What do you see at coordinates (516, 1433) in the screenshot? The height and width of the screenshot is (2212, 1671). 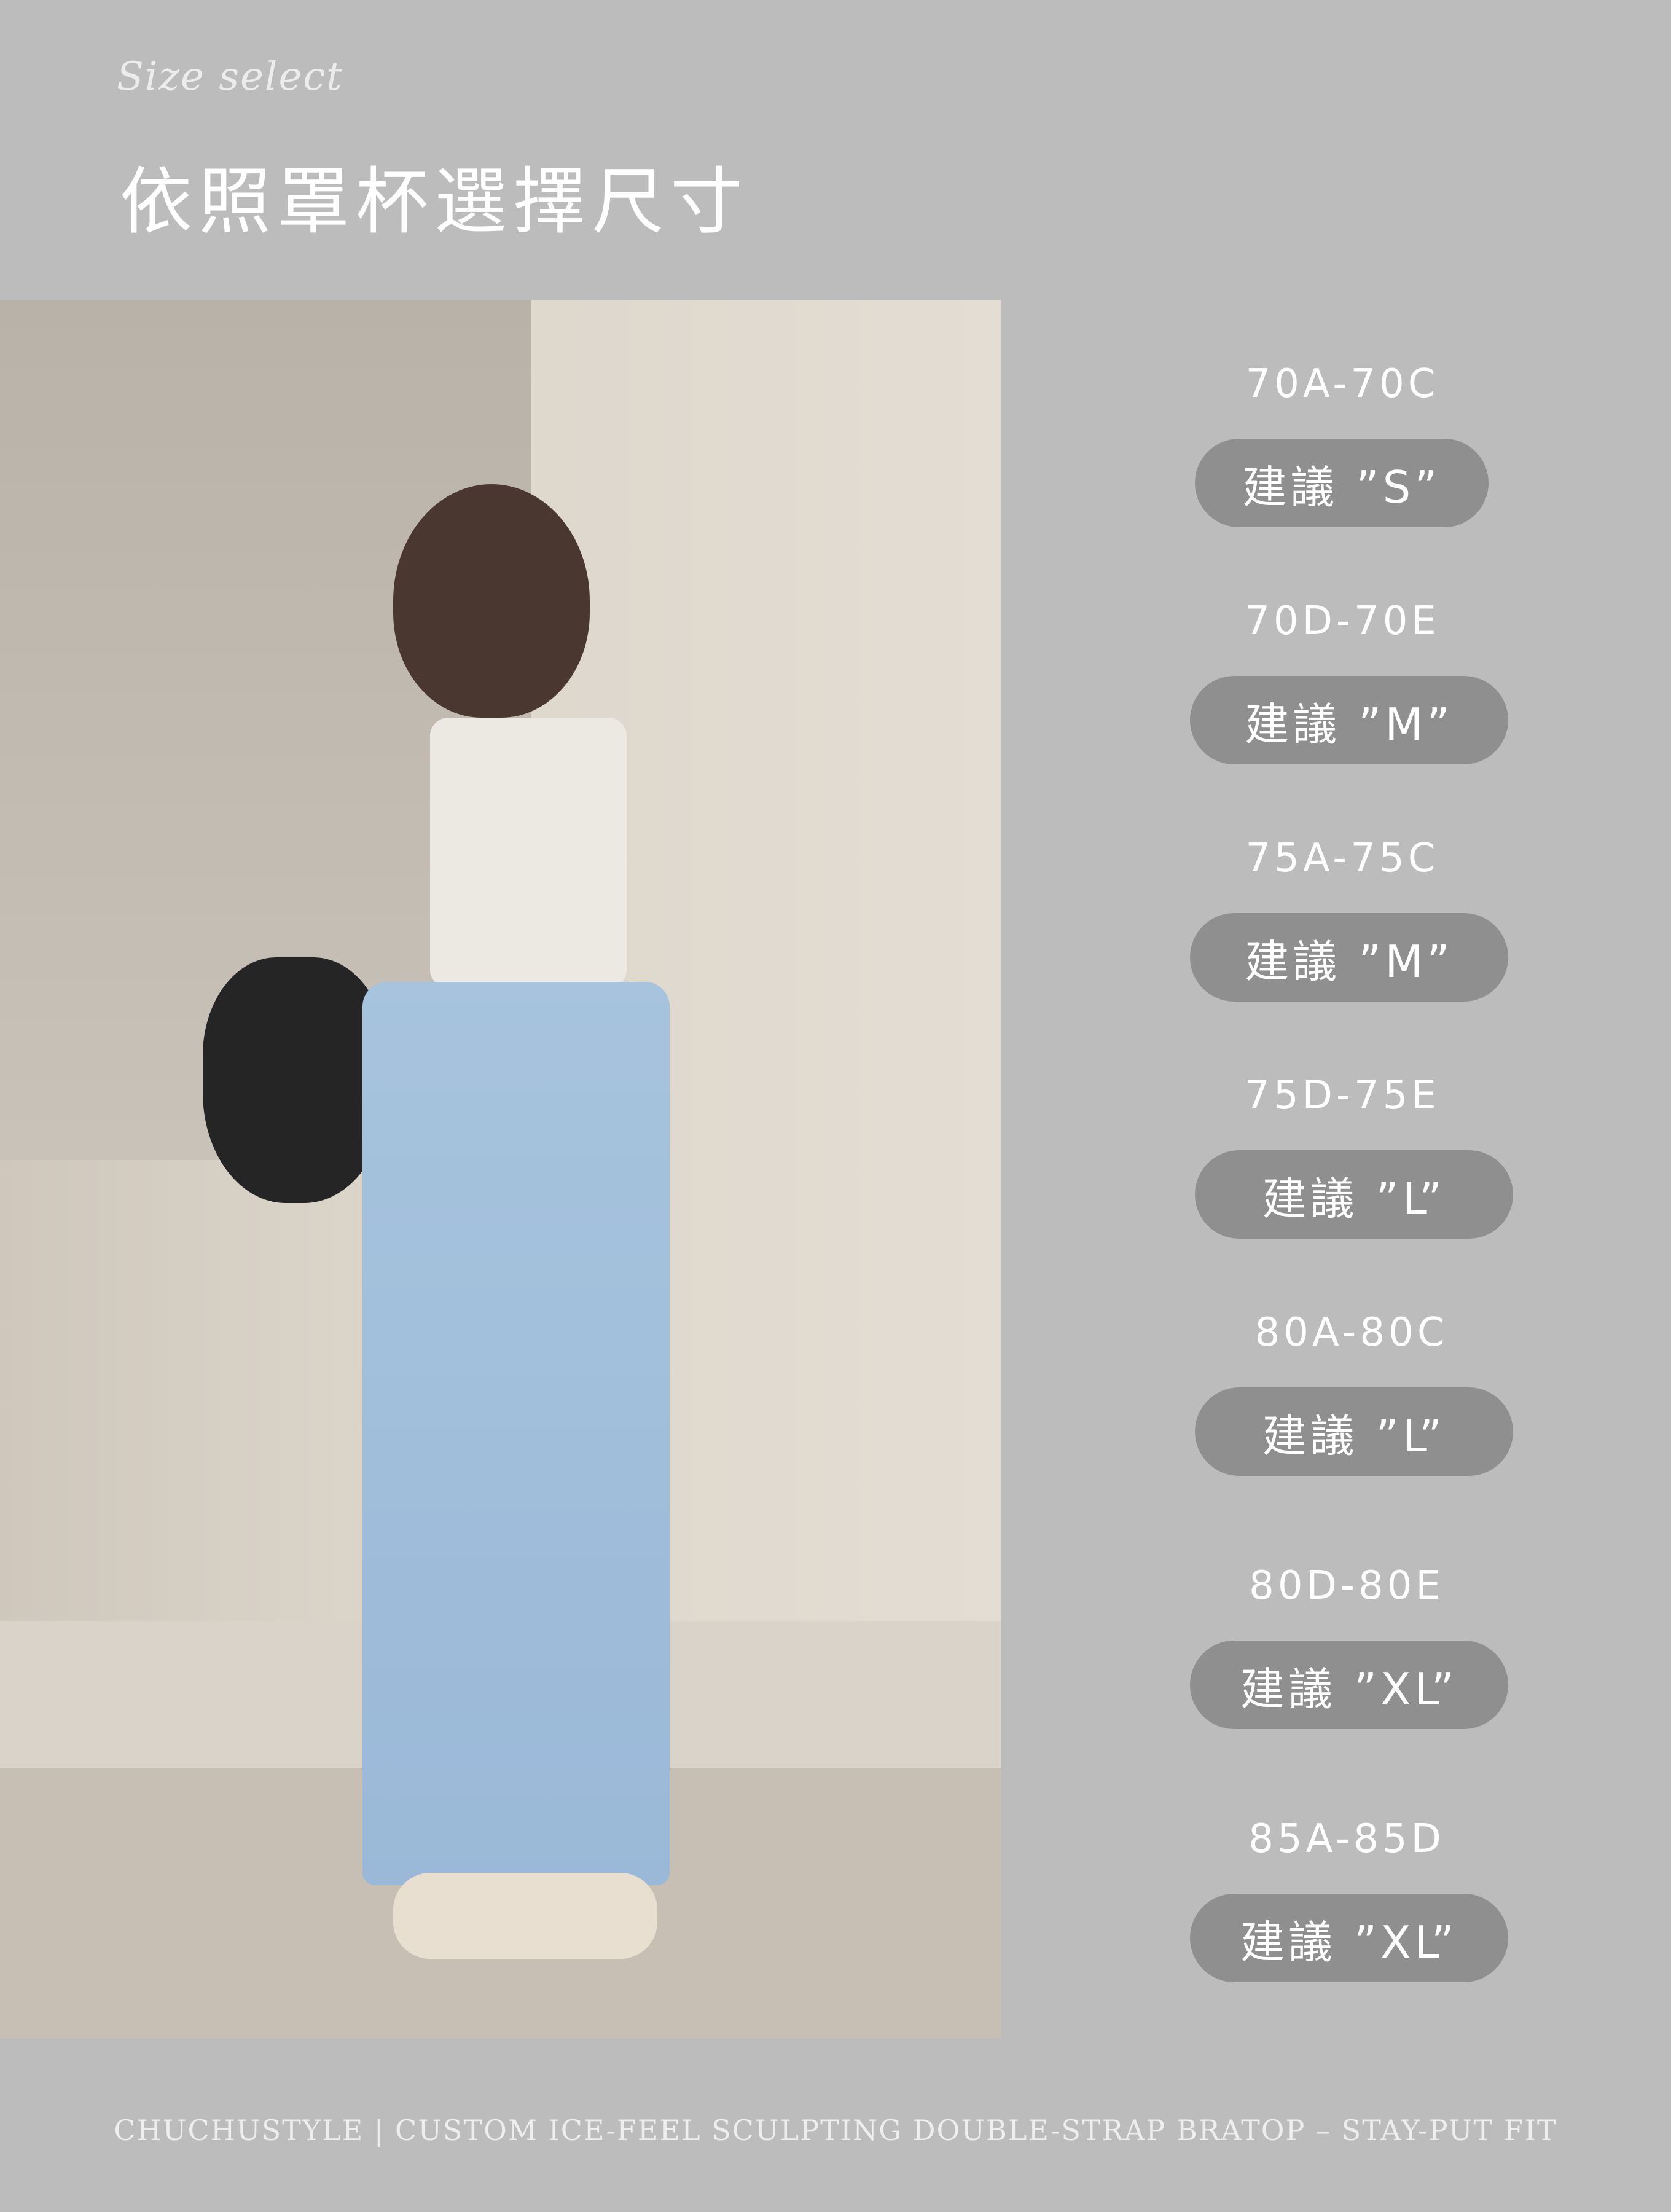 I see `photo-model-jeans` at bounding box center [516, 1433].